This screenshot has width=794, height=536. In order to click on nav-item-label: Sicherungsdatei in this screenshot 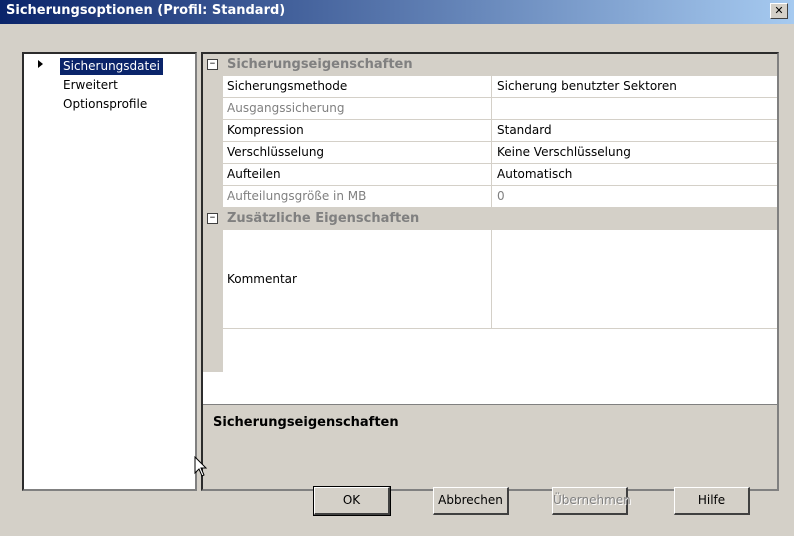, I will do `click(111, 66)`.